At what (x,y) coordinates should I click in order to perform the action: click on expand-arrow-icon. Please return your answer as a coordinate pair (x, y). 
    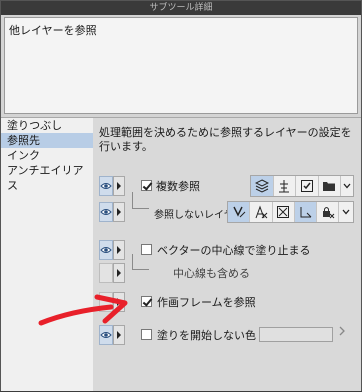
    Looking at the image, I should click on (119, 186).